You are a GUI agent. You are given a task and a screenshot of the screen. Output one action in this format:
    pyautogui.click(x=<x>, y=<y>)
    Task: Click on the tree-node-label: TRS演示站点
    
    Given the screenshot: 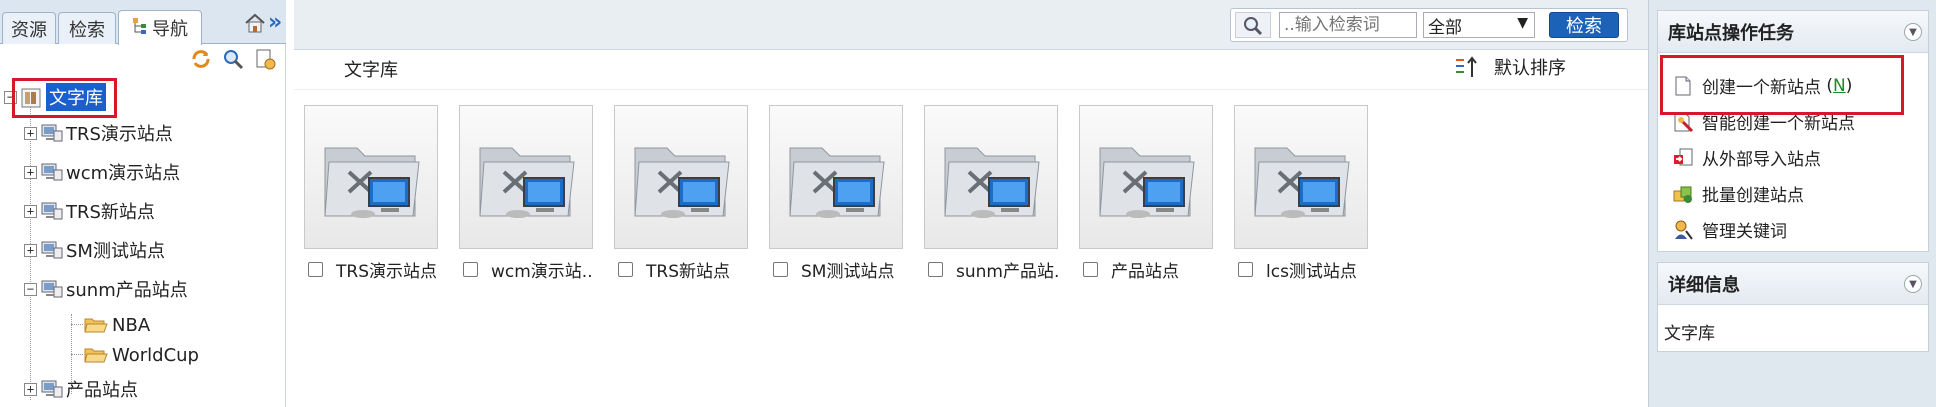 What is the action you would take?
    pyautogui.click(x=119, y=134)
    